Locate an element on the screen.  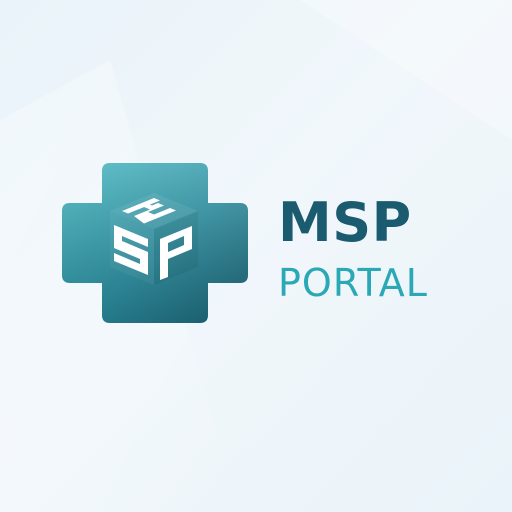
wordmark: MSP PORTAL is located at coordinates (388, 248).